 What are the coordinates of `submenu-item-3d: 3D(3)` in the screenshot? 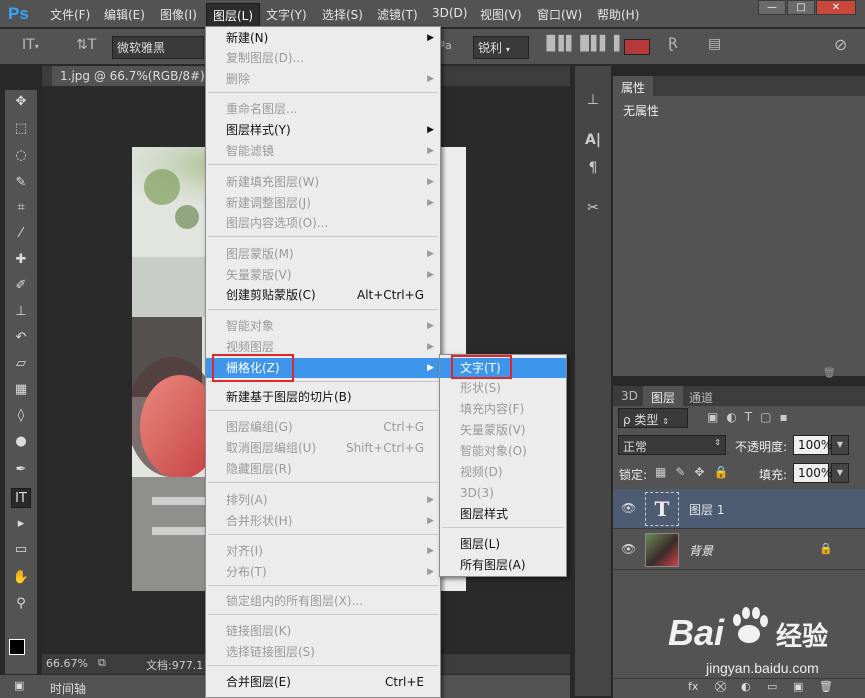 It's located at (503, 493).